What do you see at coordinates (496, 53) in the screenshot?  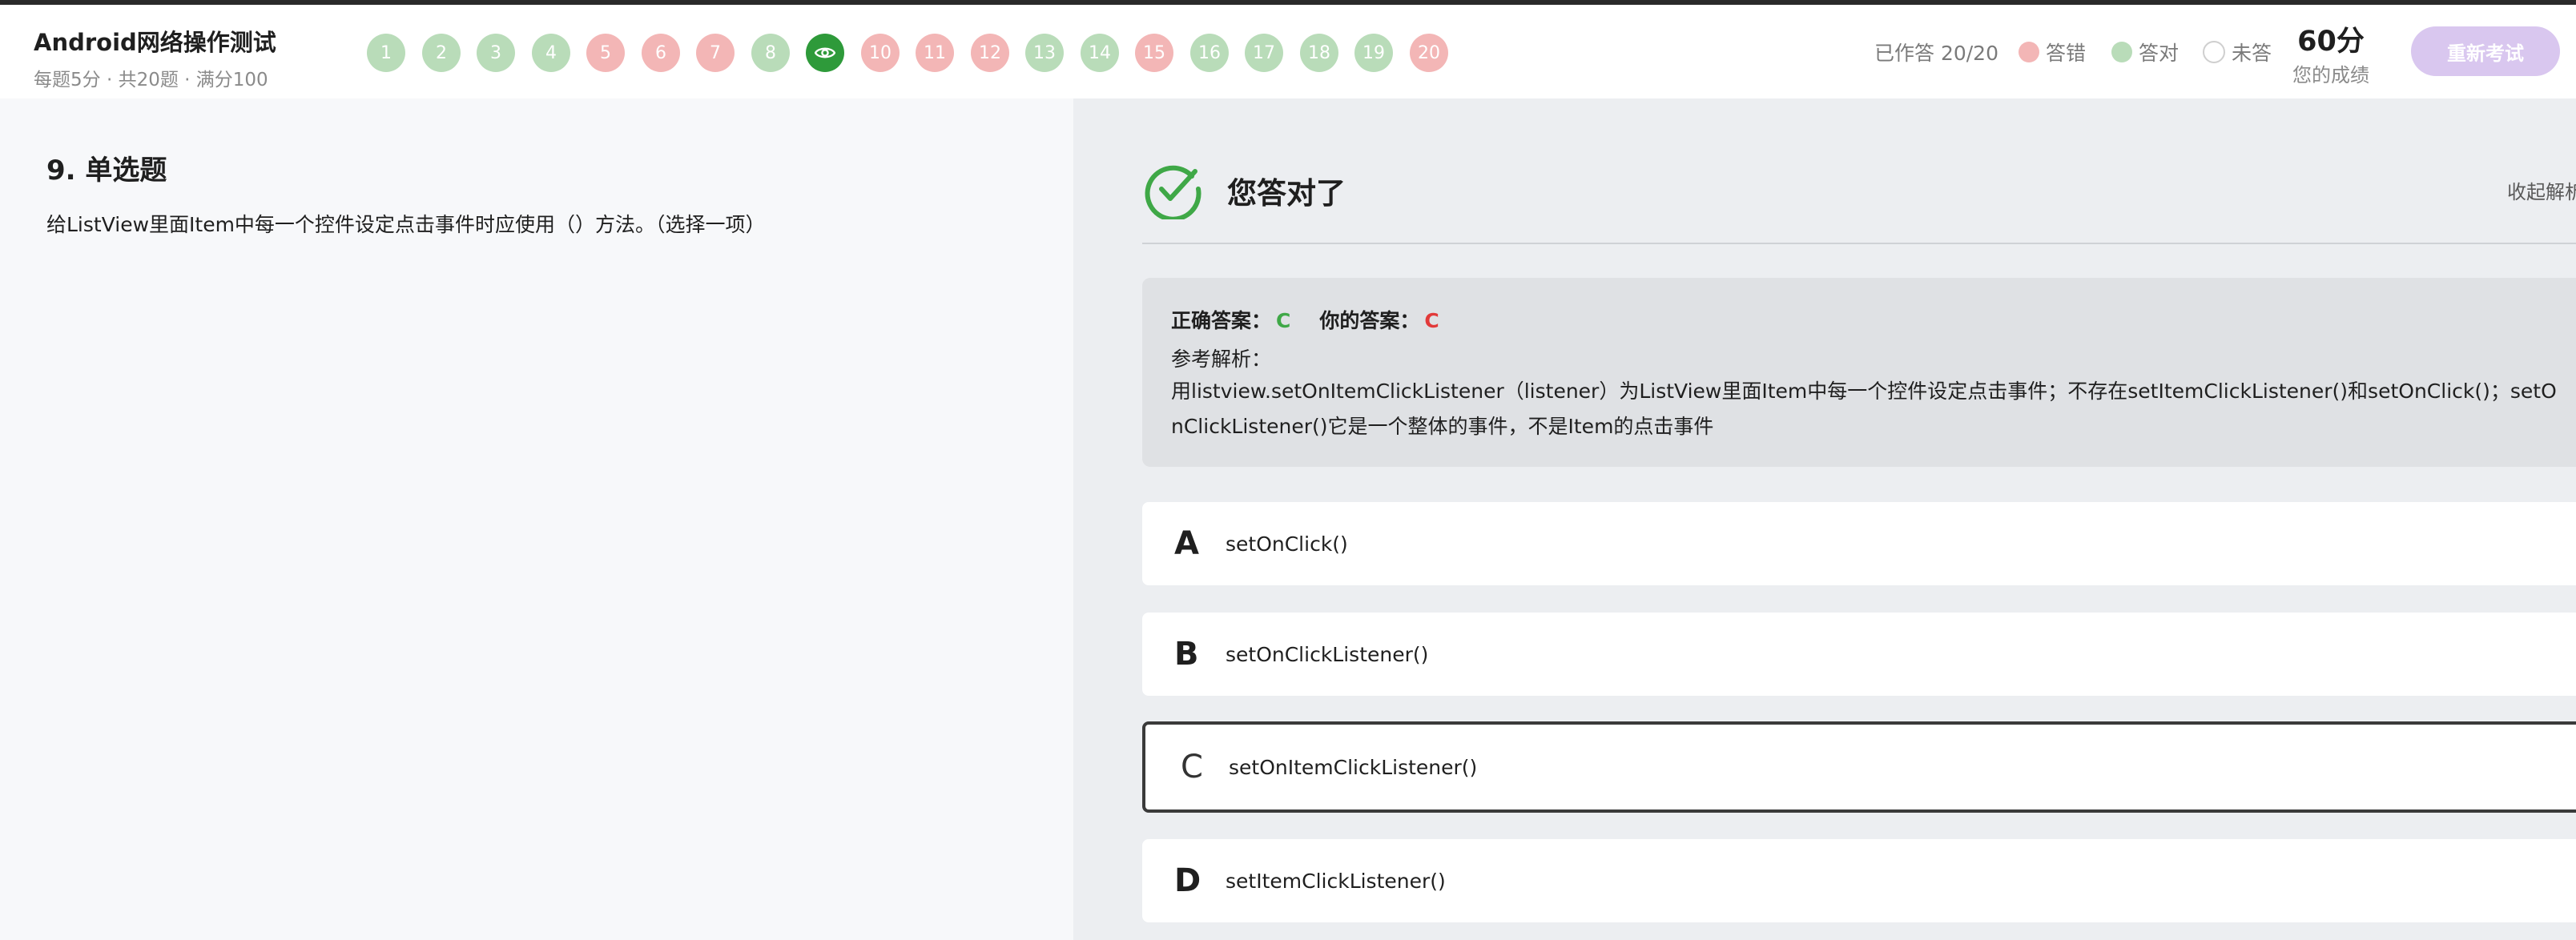 I see `question-nav-3: 3` at bounding box center [496, 53].